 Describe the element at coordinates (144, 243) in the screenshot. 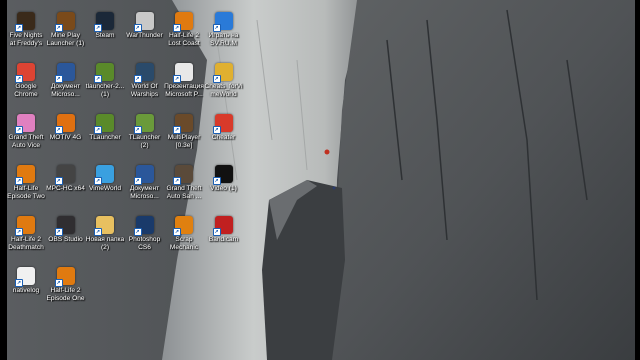

I see `desktop-shortcut-label: Photoshop CS6` at that location.